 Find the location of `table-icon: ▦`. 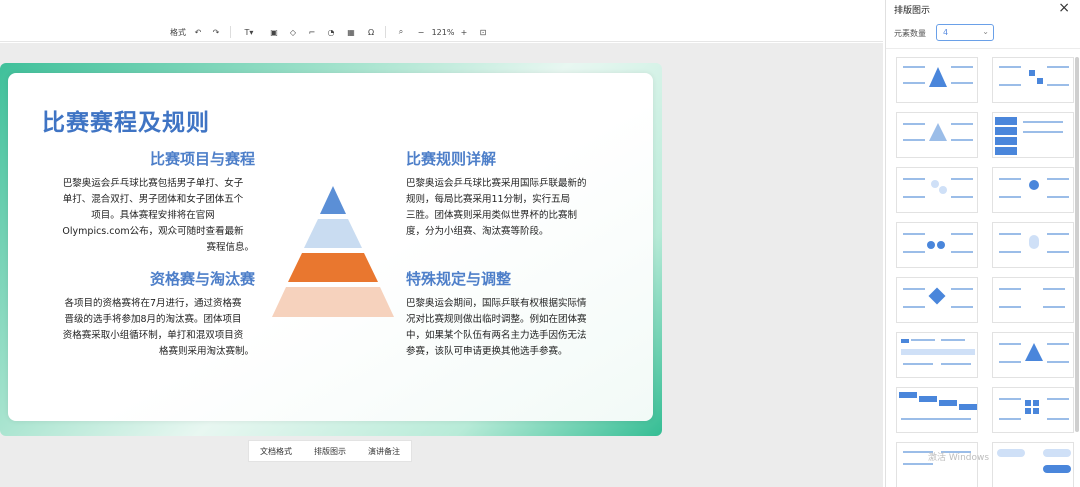

table-icon: ▦ is located at coordinates (351, 32).